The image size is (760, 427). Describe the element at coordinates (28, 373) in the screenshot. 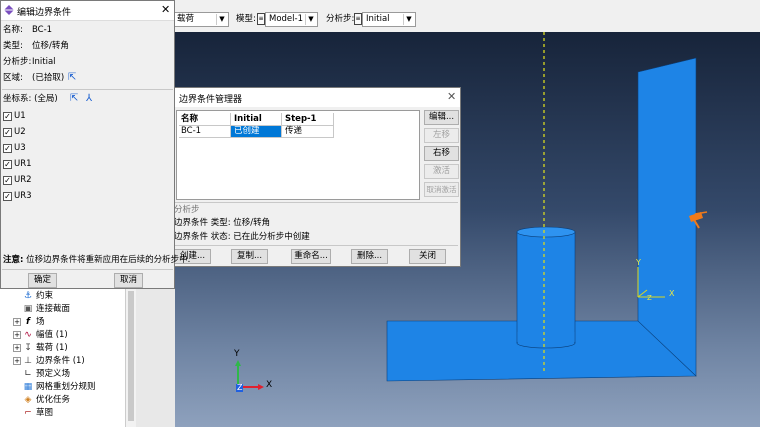

I see `predefined-field-icon: ∟` at that location.